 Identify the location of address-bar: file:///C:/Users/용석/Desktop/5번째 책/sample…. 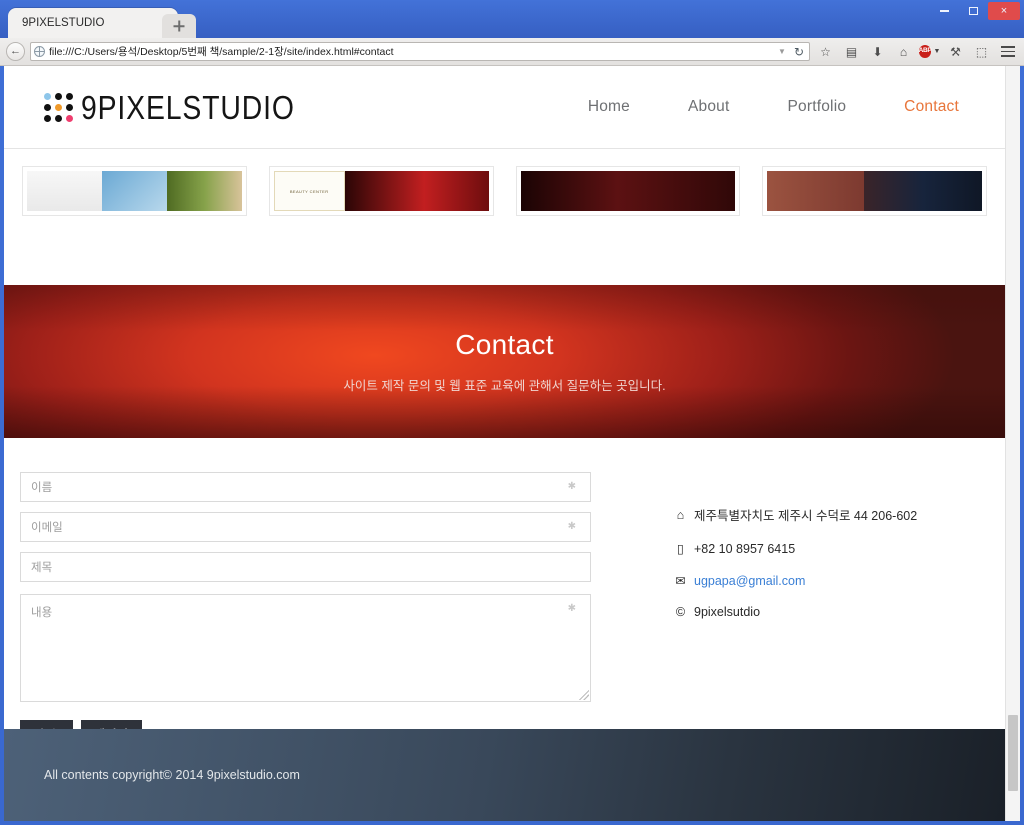
(420, 51).